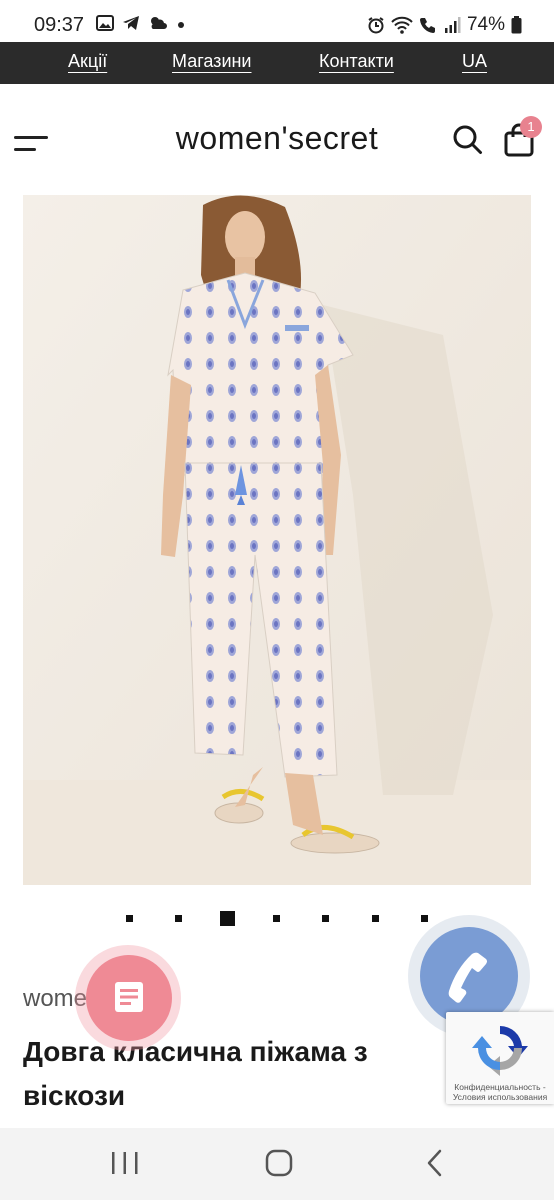  What do you see at coordinates (402, 25) in the screenshot?
I see `wifi-icon` at bounding box center [402, 25].